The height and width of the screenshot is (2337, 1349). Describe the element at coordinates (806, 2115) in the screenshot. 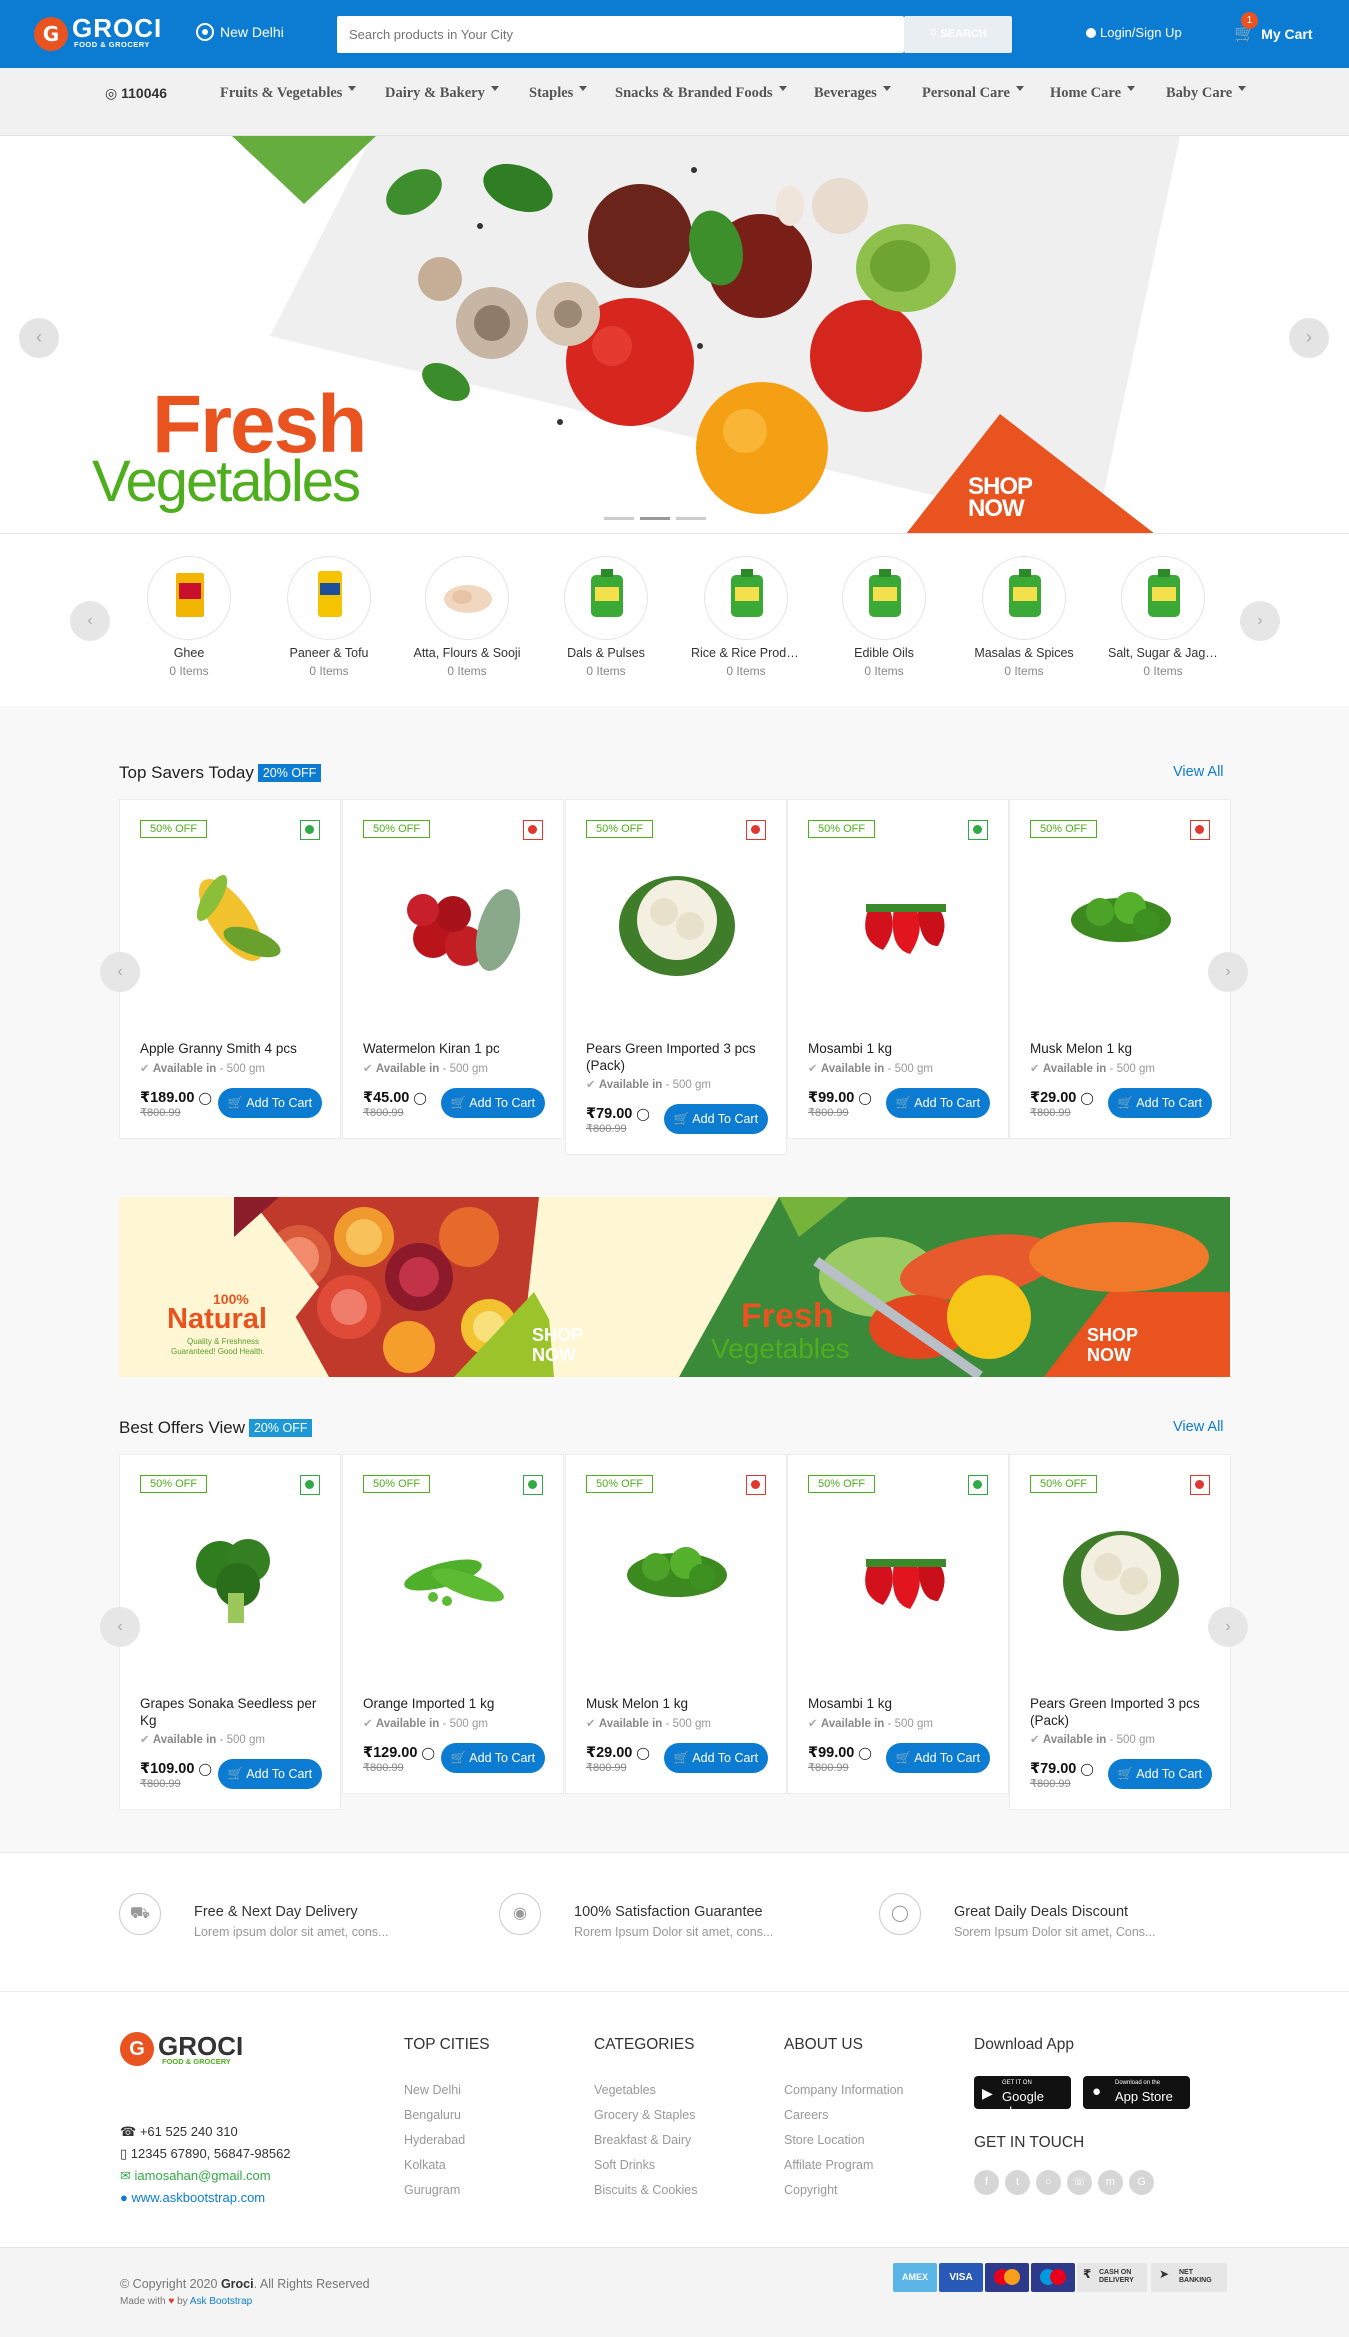

I see `footer-link: Careers` at that location.